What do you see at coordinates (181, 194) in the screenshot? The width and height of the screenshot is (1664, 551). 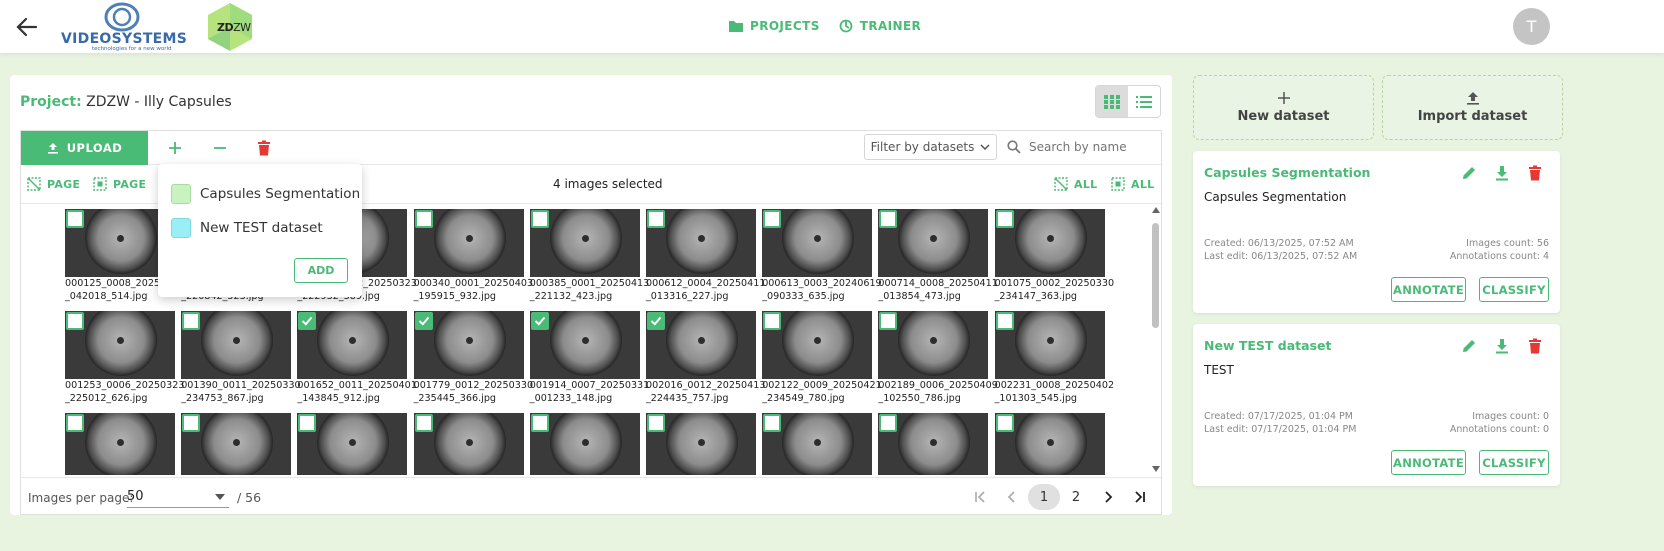 I see `dataset-color-swatch` at bounding box center [181, 194].